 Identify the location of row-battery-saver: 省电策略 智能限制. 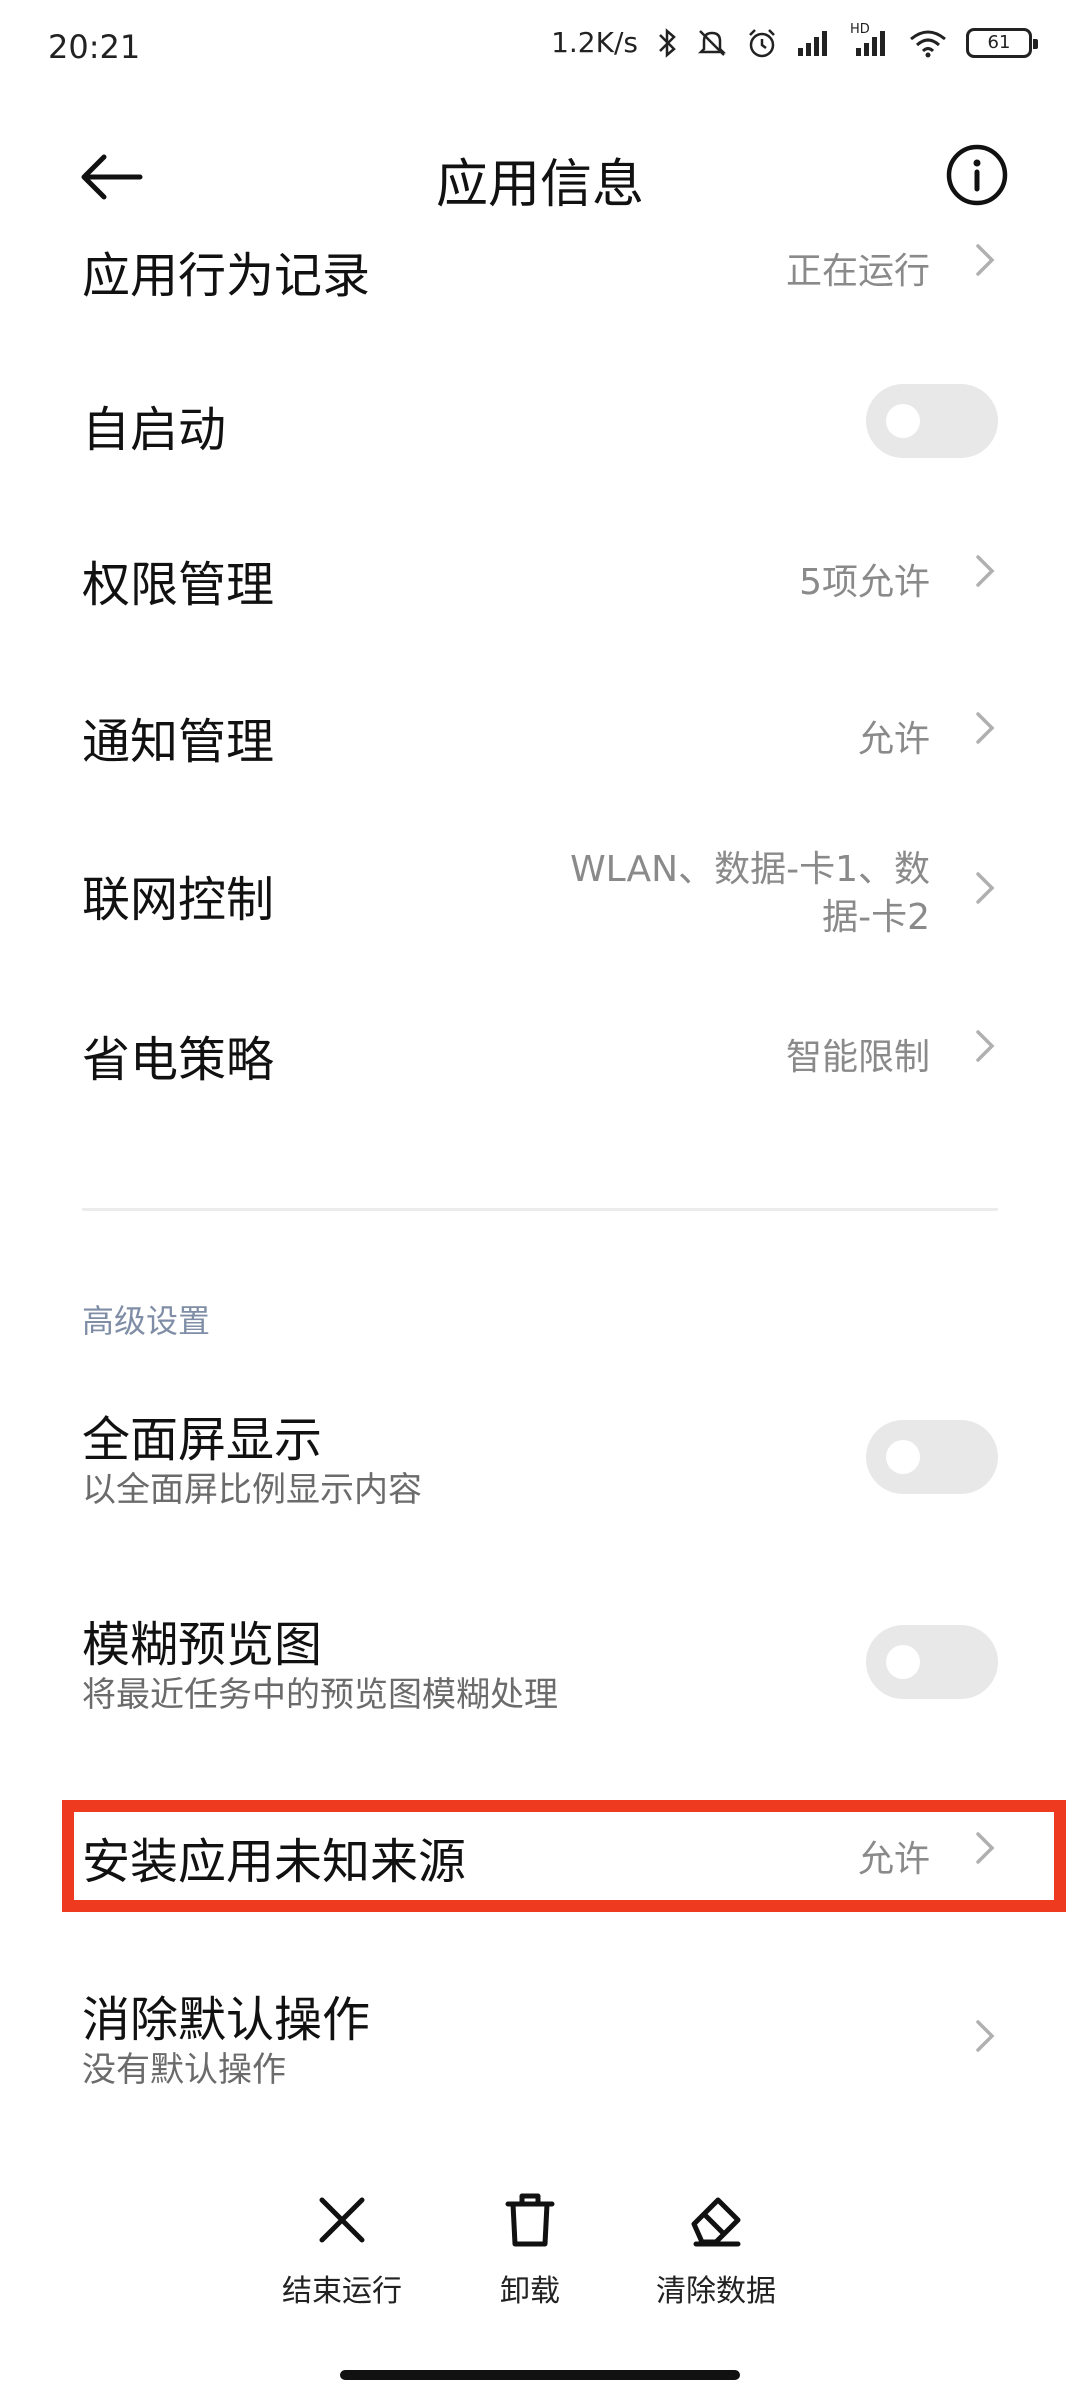
(540, 1055).